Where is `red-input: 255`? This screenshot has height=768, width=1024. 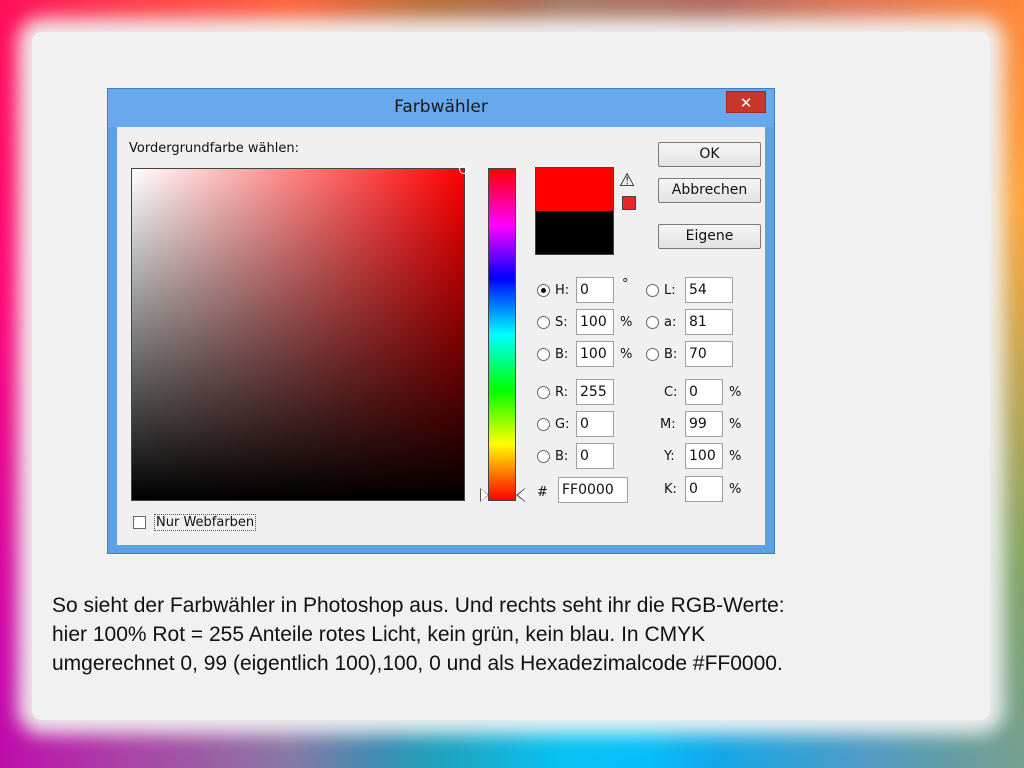 red-input: 255 is located at coordinates (595, 392).